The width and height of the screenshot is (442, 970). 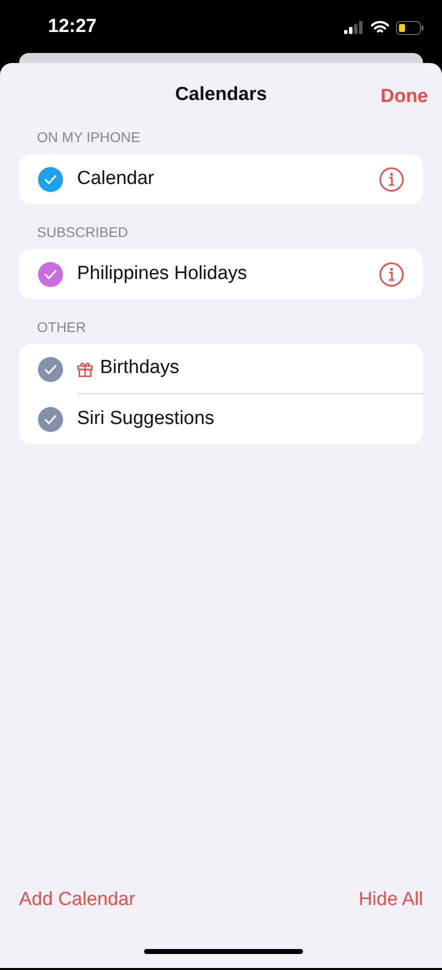 I want to click on calendar-row: Calendar, so click(x=221, y=179).